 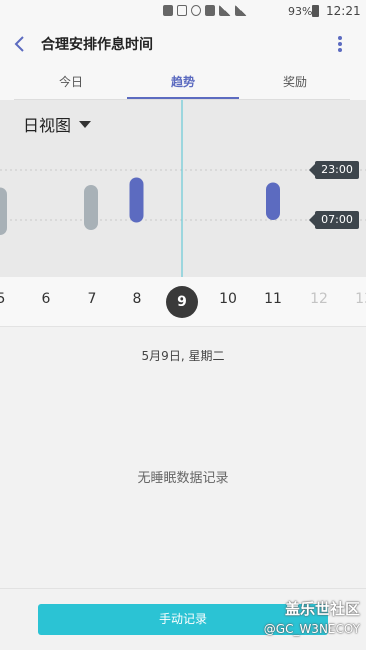 I want to click on day-item: 6, so click(x=46, y=299).